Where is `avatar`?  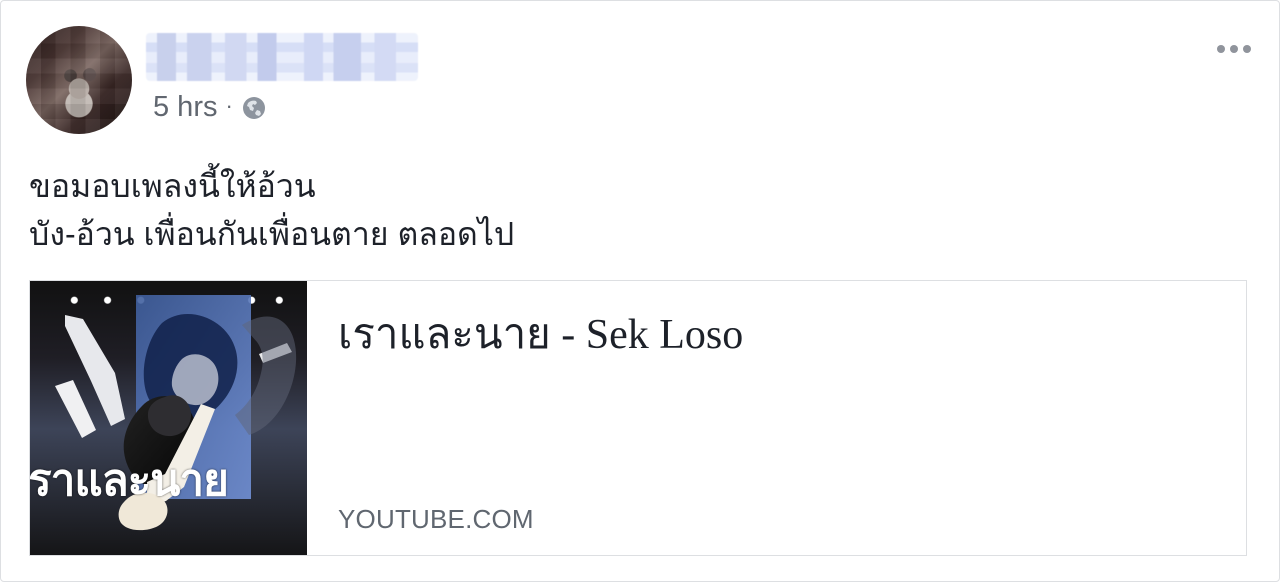
avatar is located at coordinates (79, 80).